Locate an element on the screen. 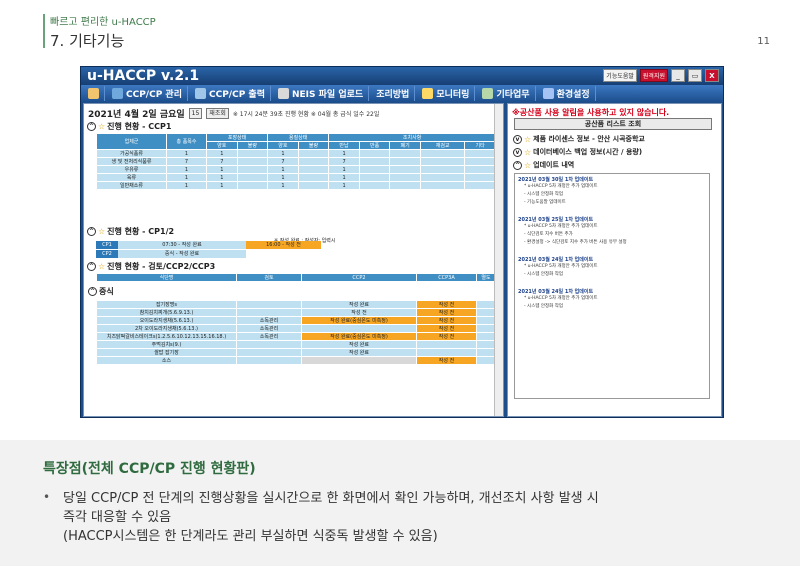 This screenshot has width=800, height=566. table-row: 생 및 전처리식품류 7 7 7 7 is located at coordinates (296, 161).